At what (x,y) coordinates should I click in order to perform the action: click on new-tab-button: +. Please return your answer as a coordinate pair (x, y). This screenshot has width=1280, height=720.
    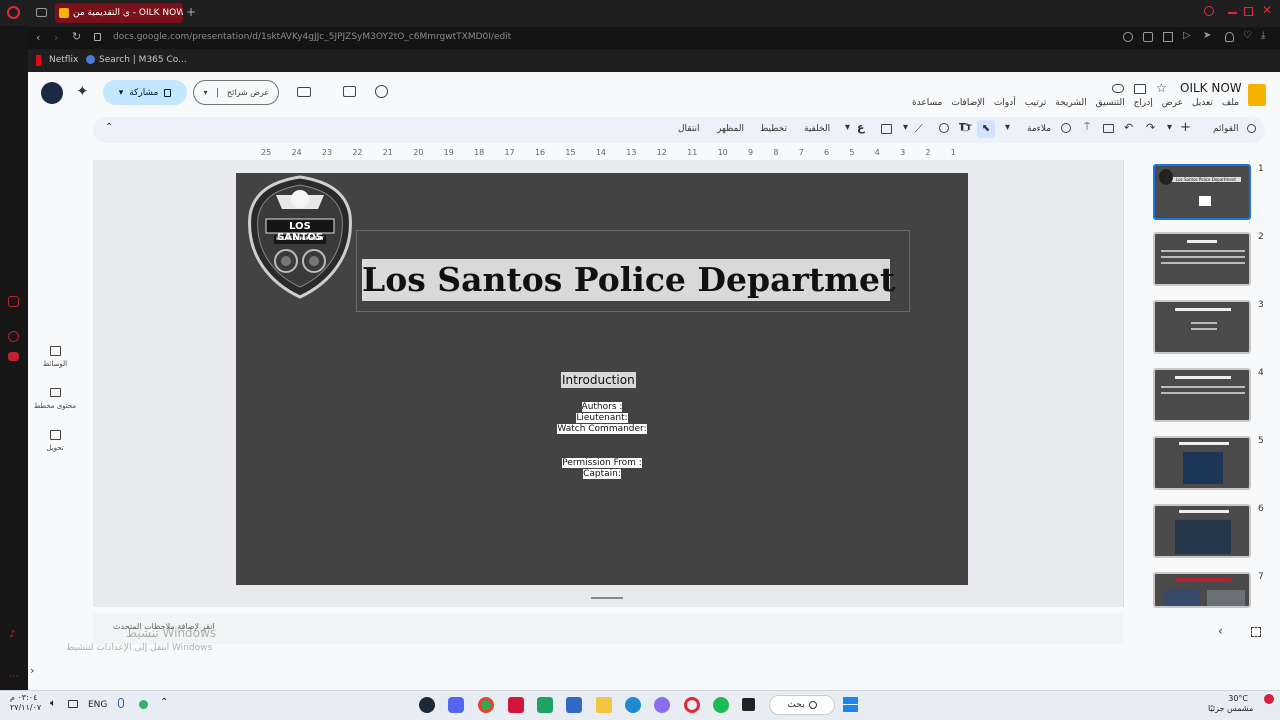
    Looking at the image, I should click on (191, 12).